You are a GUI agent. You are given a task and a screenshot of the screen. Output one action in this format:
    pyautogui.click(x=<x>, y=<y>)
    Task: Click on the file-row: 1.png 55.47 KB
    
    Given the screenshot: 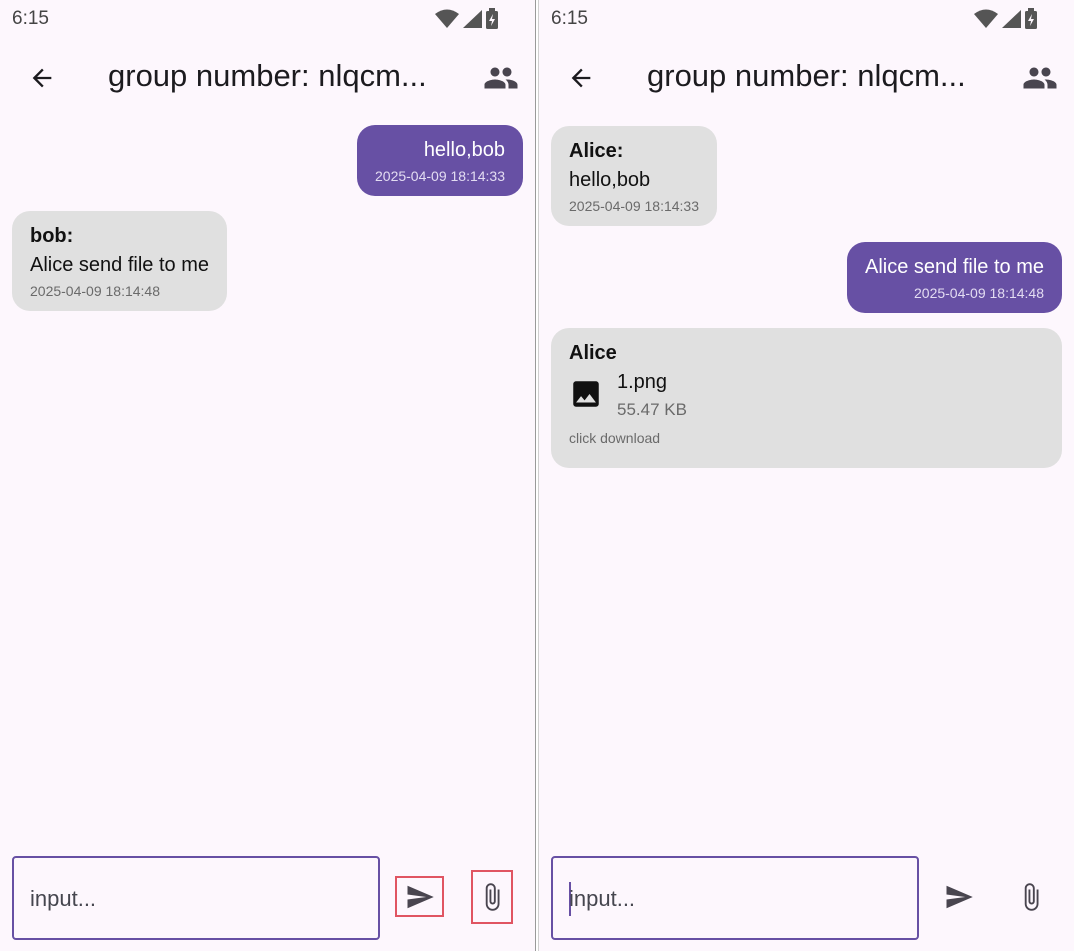 What is the action you would take?
    pyautogui.click(x=806, y=395)
    